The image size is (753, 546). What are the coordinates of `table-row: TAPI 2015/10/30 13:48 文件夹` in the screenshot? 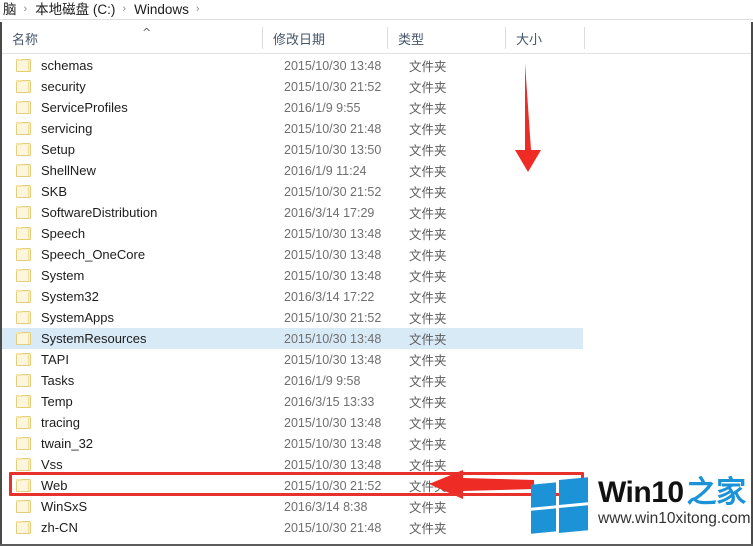 It's located at (292, 359).